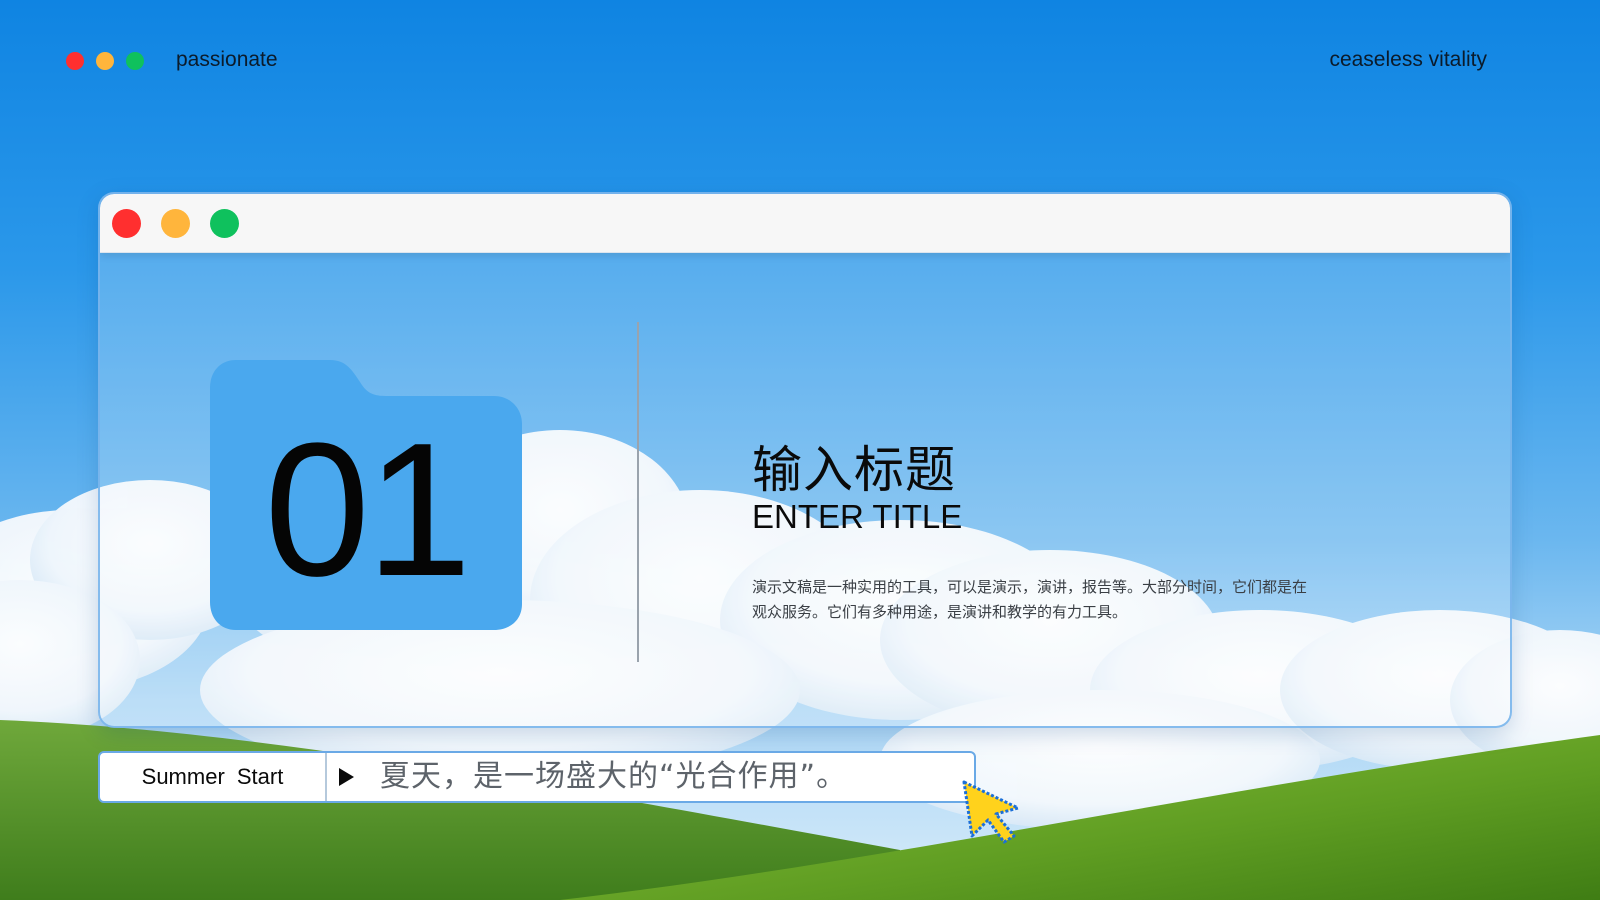 The width and height of the screenshot is (1600, 900). I want to click on bottom-input-bar: Summer Start 夏天，是一场盛大的“光合作用”。, so click(537, 777).